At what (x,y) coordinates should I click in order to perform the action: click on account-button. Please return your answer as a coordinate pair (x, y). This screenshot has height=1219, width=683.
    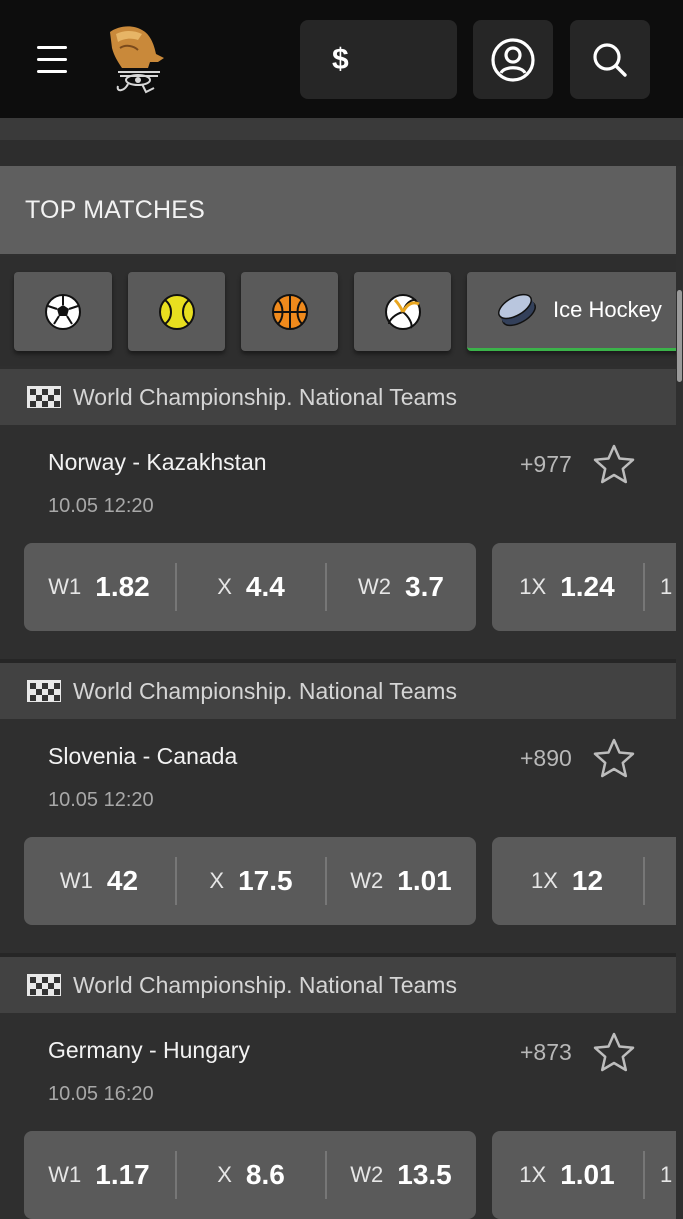
    Looking at the image, I should click on (513, 59).